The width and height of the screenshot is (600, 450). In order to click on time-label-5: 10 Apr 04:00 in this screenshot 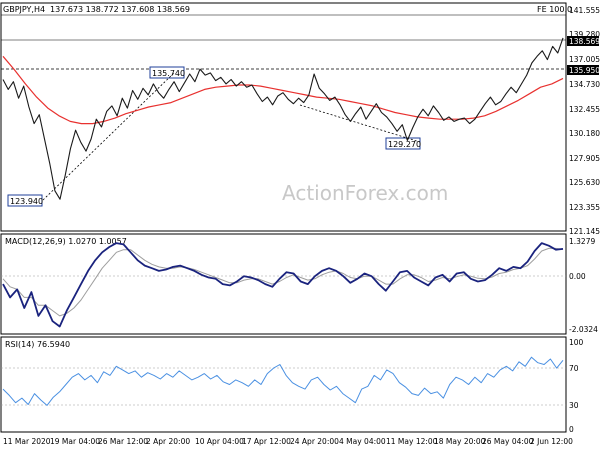, I will do `click(219, 441)`.